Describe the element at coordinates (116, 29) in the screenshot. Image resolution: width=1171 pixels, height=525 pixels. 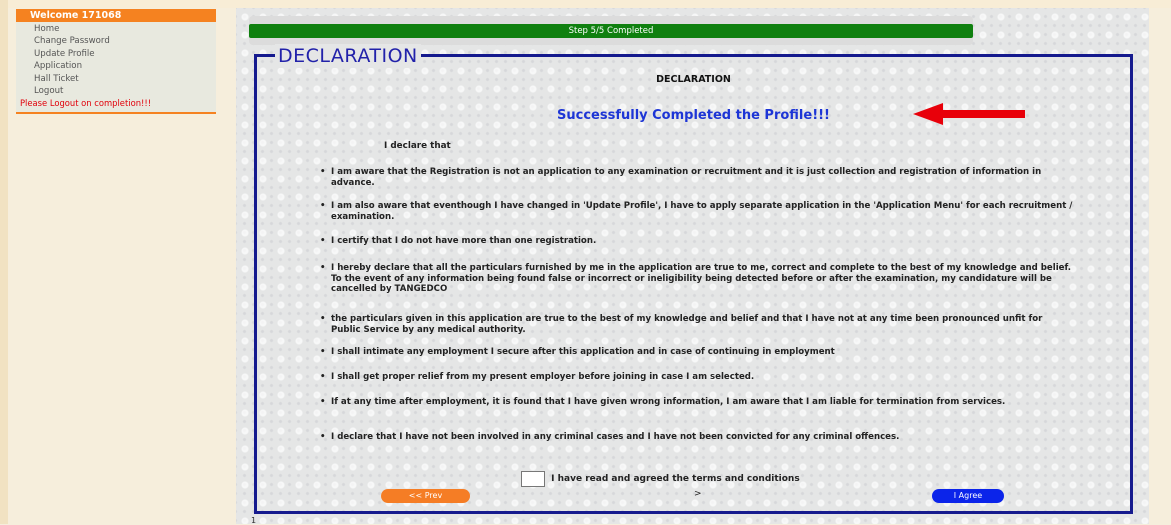
I see `menu-item-home: Home` at that location.